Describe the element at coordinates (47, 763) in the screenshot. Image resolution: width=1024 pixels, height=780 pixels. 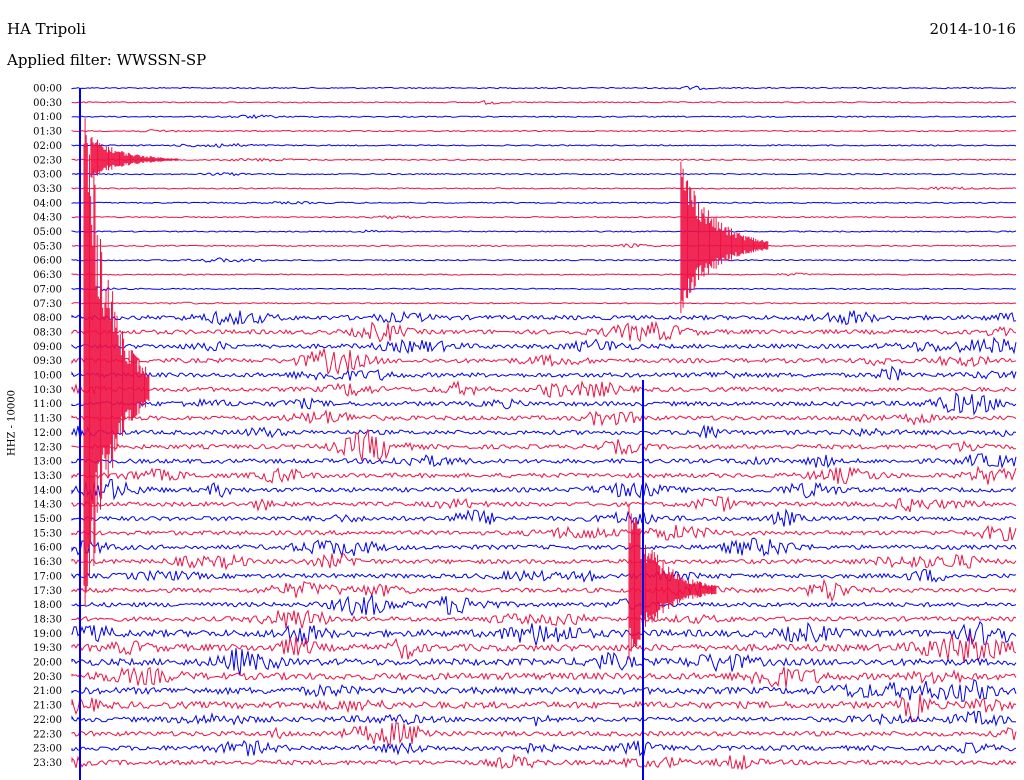
I see `row-label: 23:30` at that location.